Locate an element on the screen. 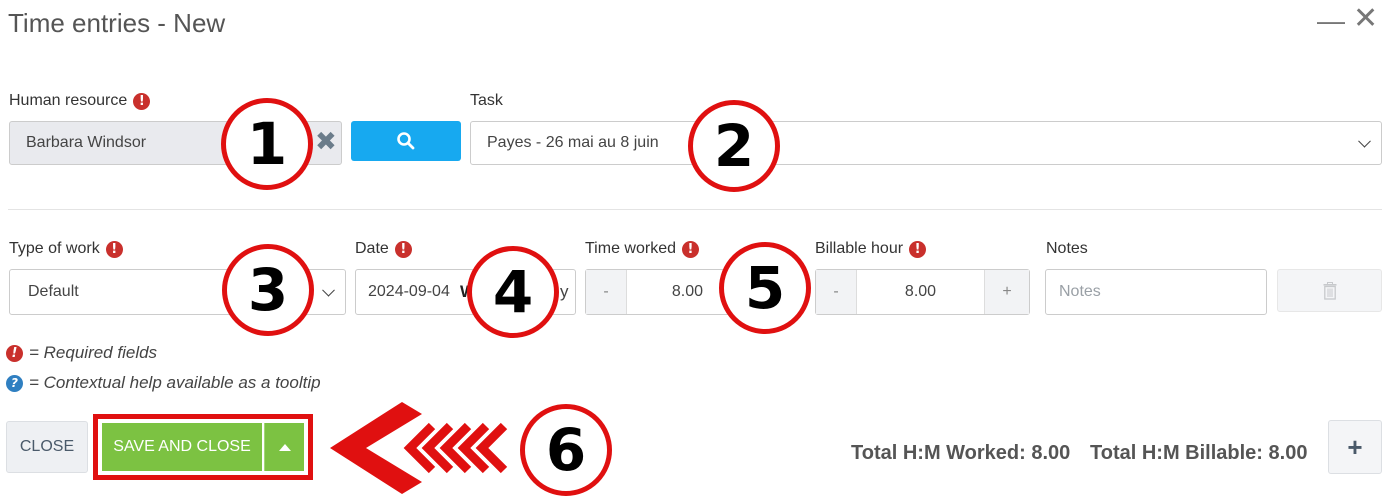  help-legend-text: = Contextual help available as a tooltip is located at coordinates (175, 382).